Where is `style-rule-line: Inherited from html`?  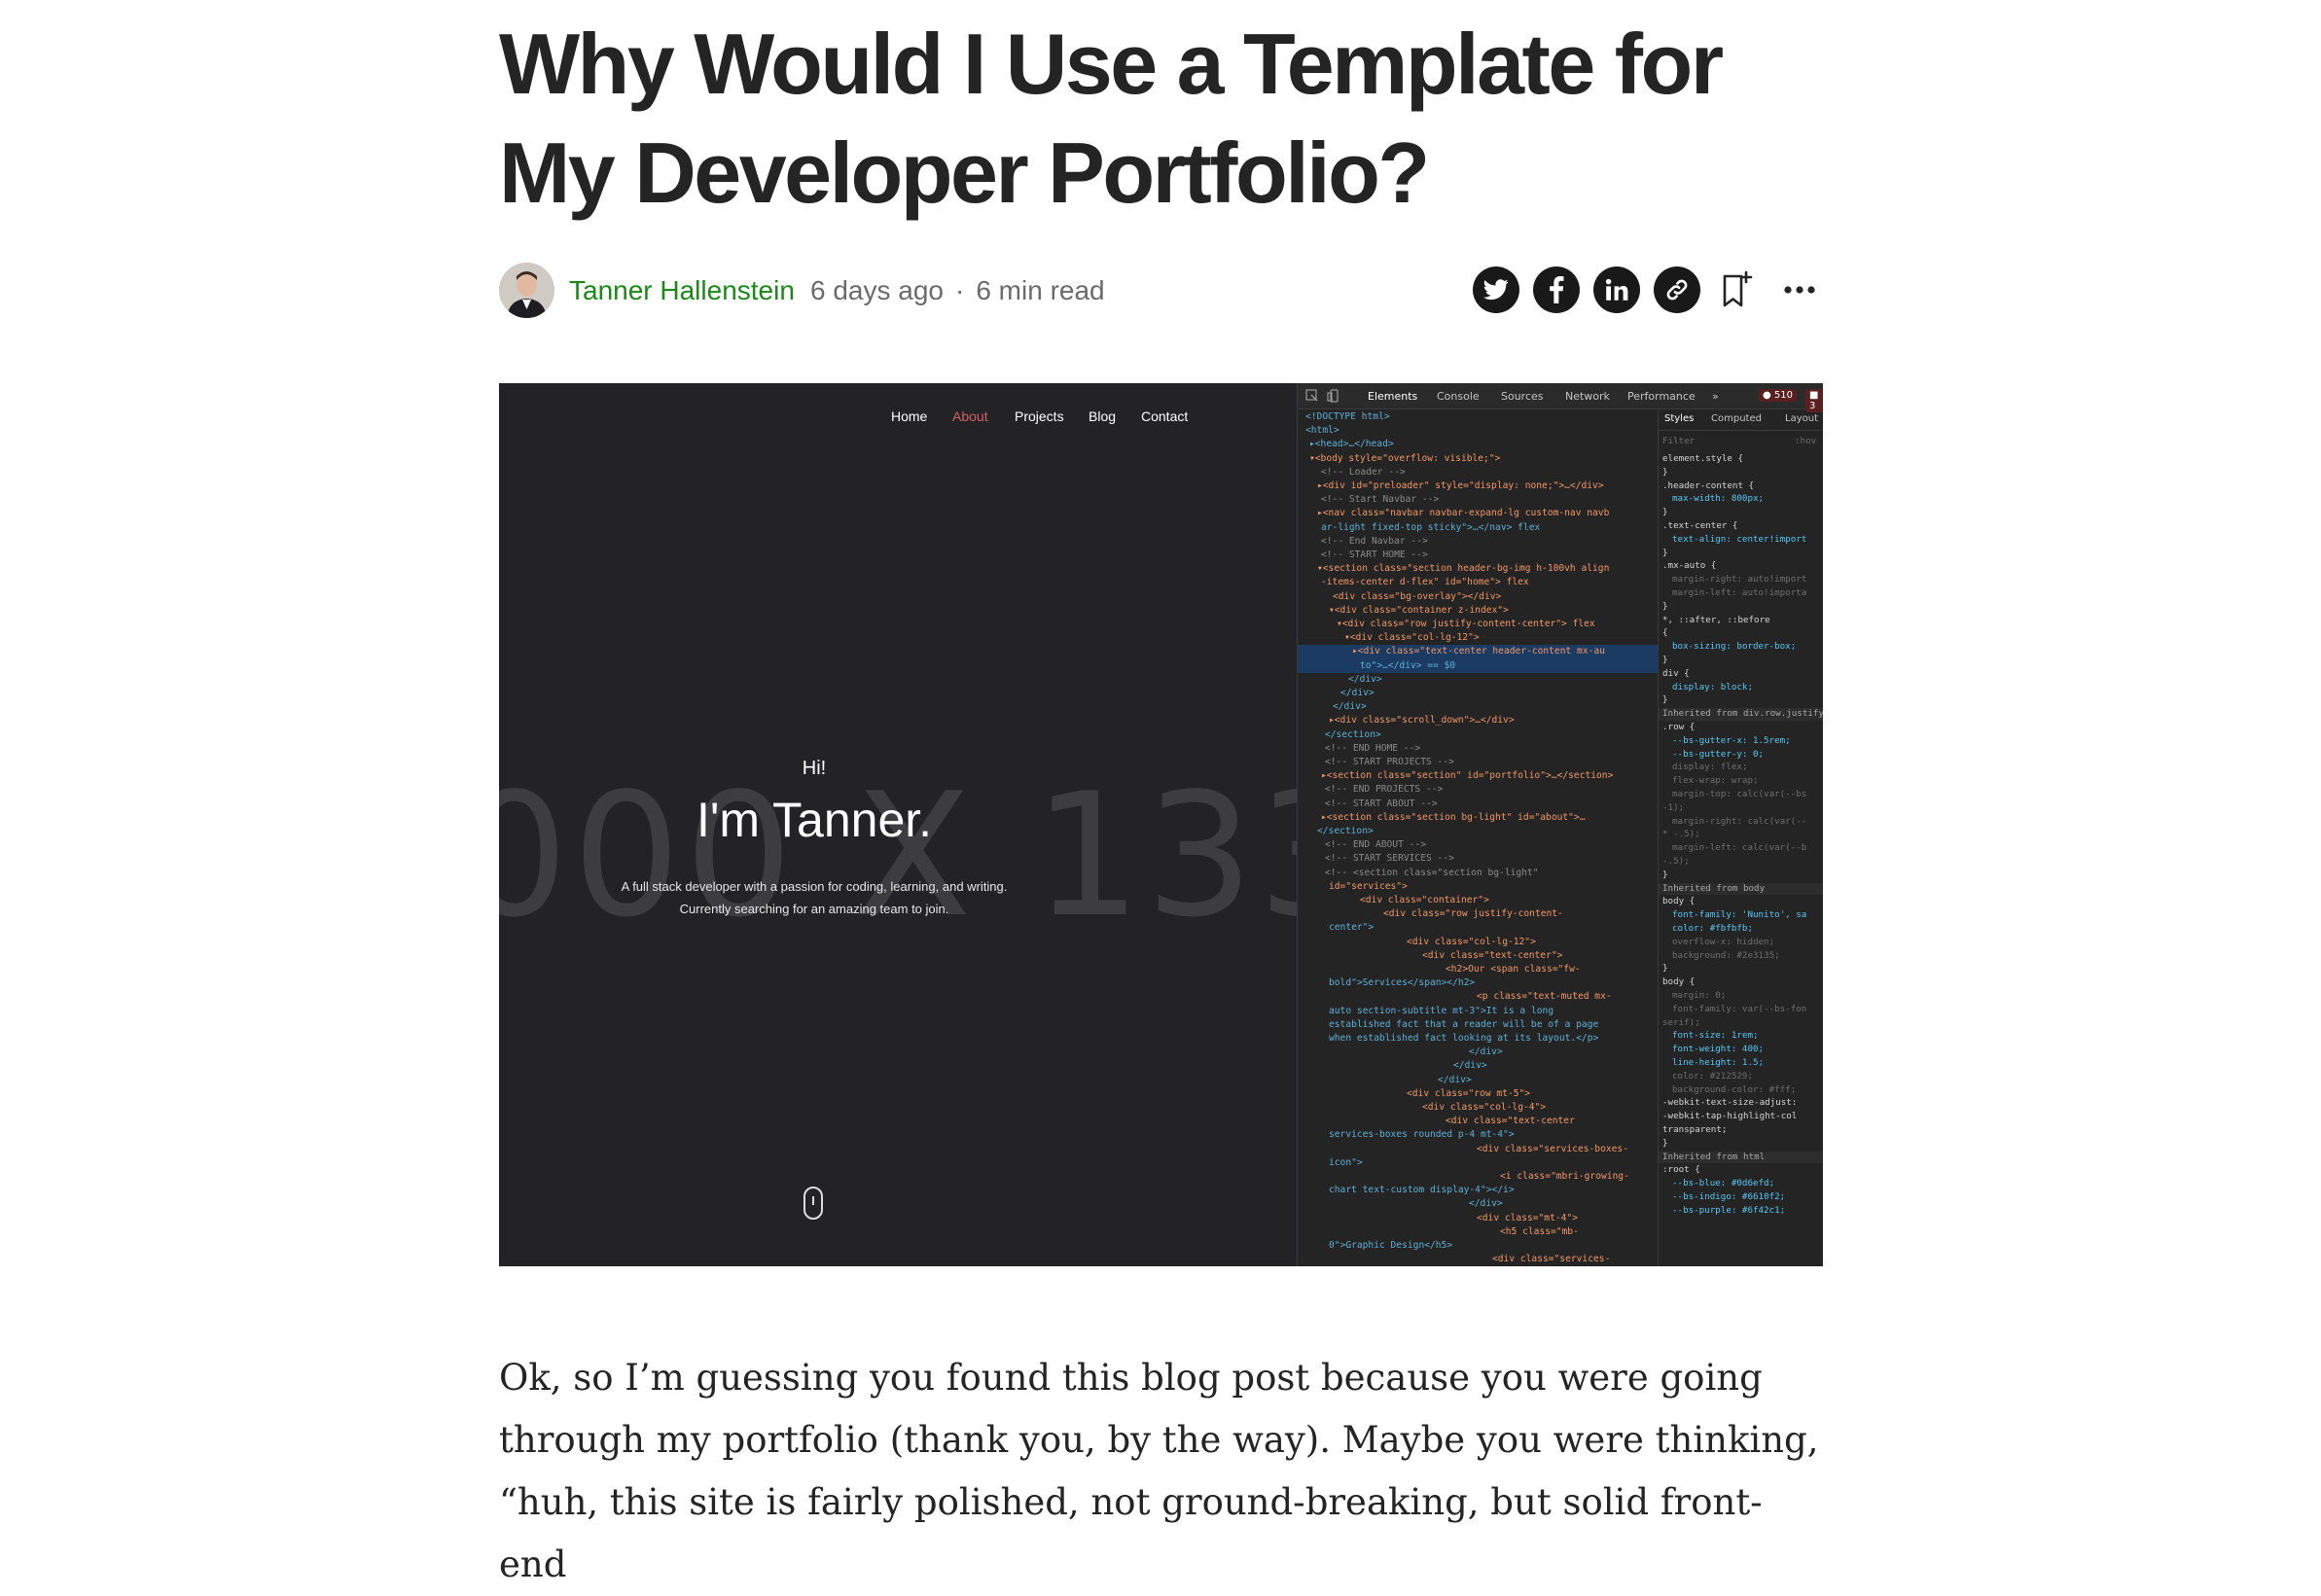
style-rule-line: Inherited from html is located at coordinates (1741, 1158).